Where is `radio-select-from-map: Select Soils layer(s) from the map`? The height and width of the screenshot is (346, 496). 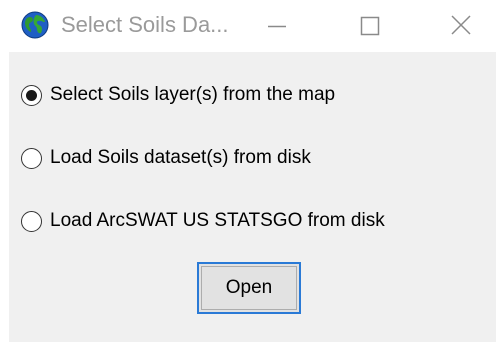 radio-select-from-map: Select Soils layer(s) from the map is located at coordinates (178, 95).